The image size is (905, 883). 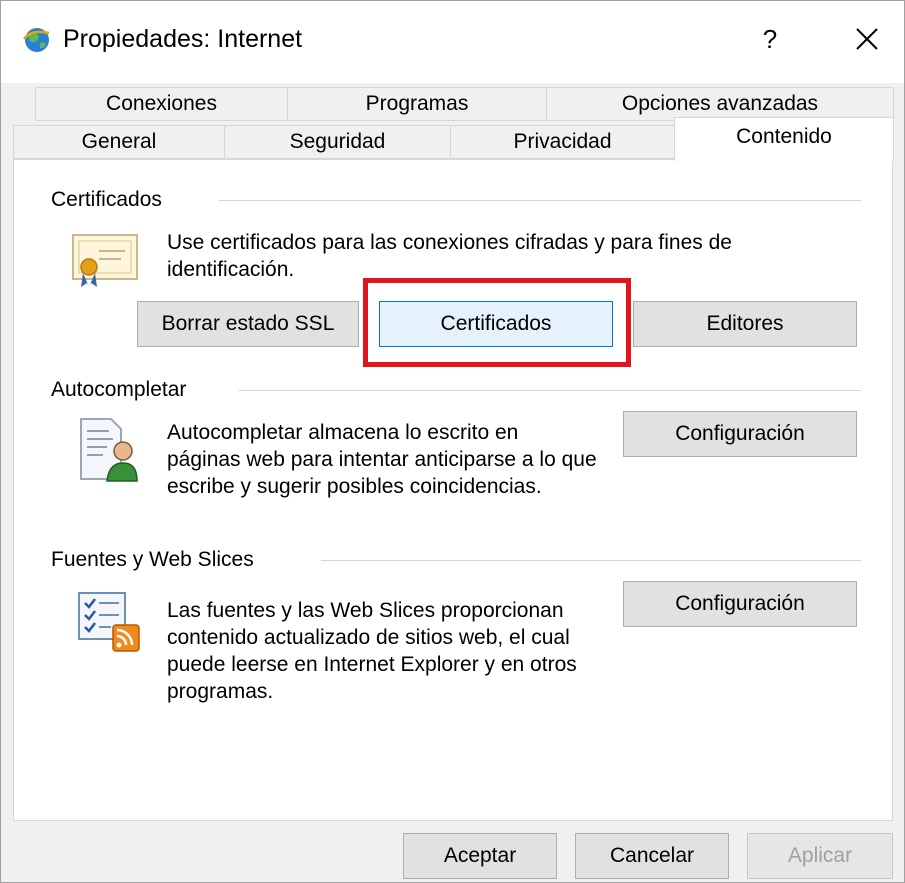 I want to click on fuentes-divider, so click(x=591, y=560).